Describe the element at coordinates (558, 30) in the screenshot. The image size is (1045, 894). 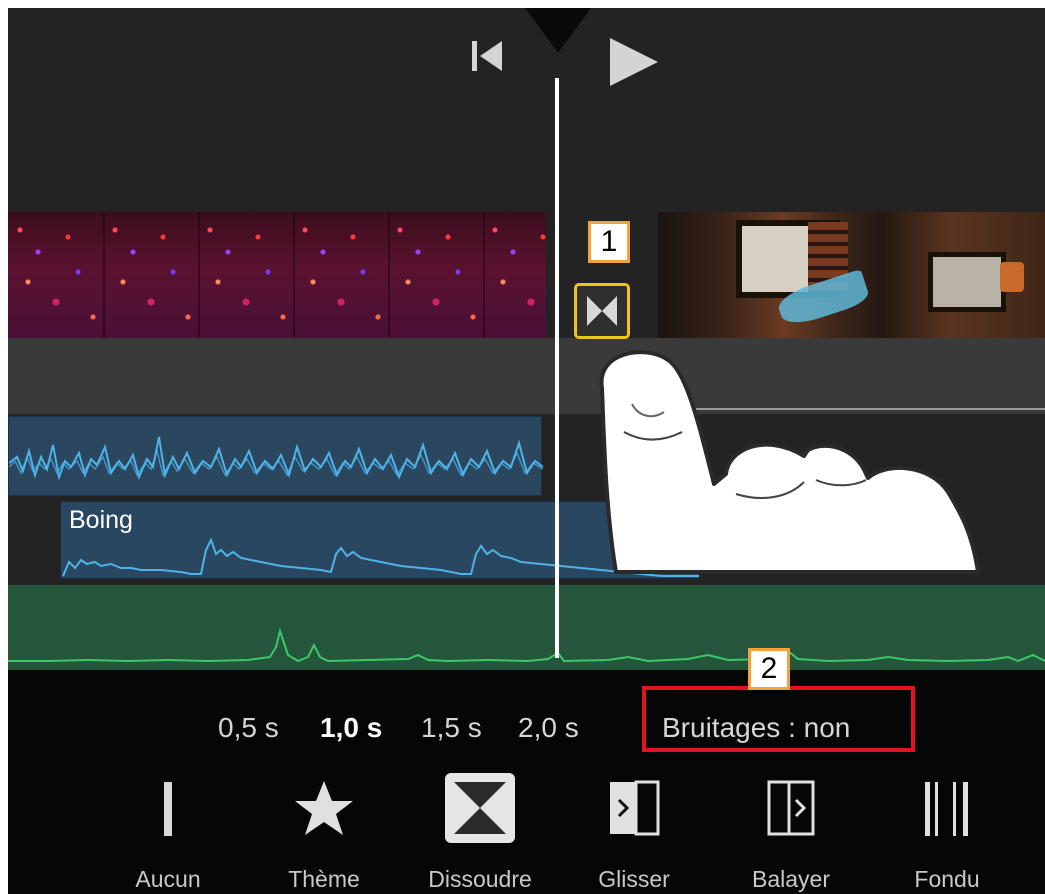
I see `viewer-notch` at that location.